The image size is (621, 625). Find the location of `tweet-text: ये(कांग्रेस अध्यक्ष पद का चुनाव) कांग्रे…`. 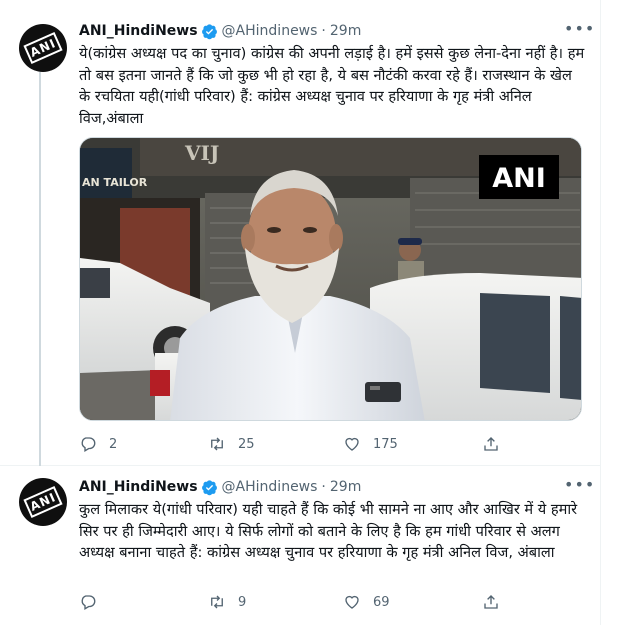

tweet-text: ये(कांग्रेस अध्यक्ष पद का चुनाव) कांग्रे… is located at coordinates (332, 86).